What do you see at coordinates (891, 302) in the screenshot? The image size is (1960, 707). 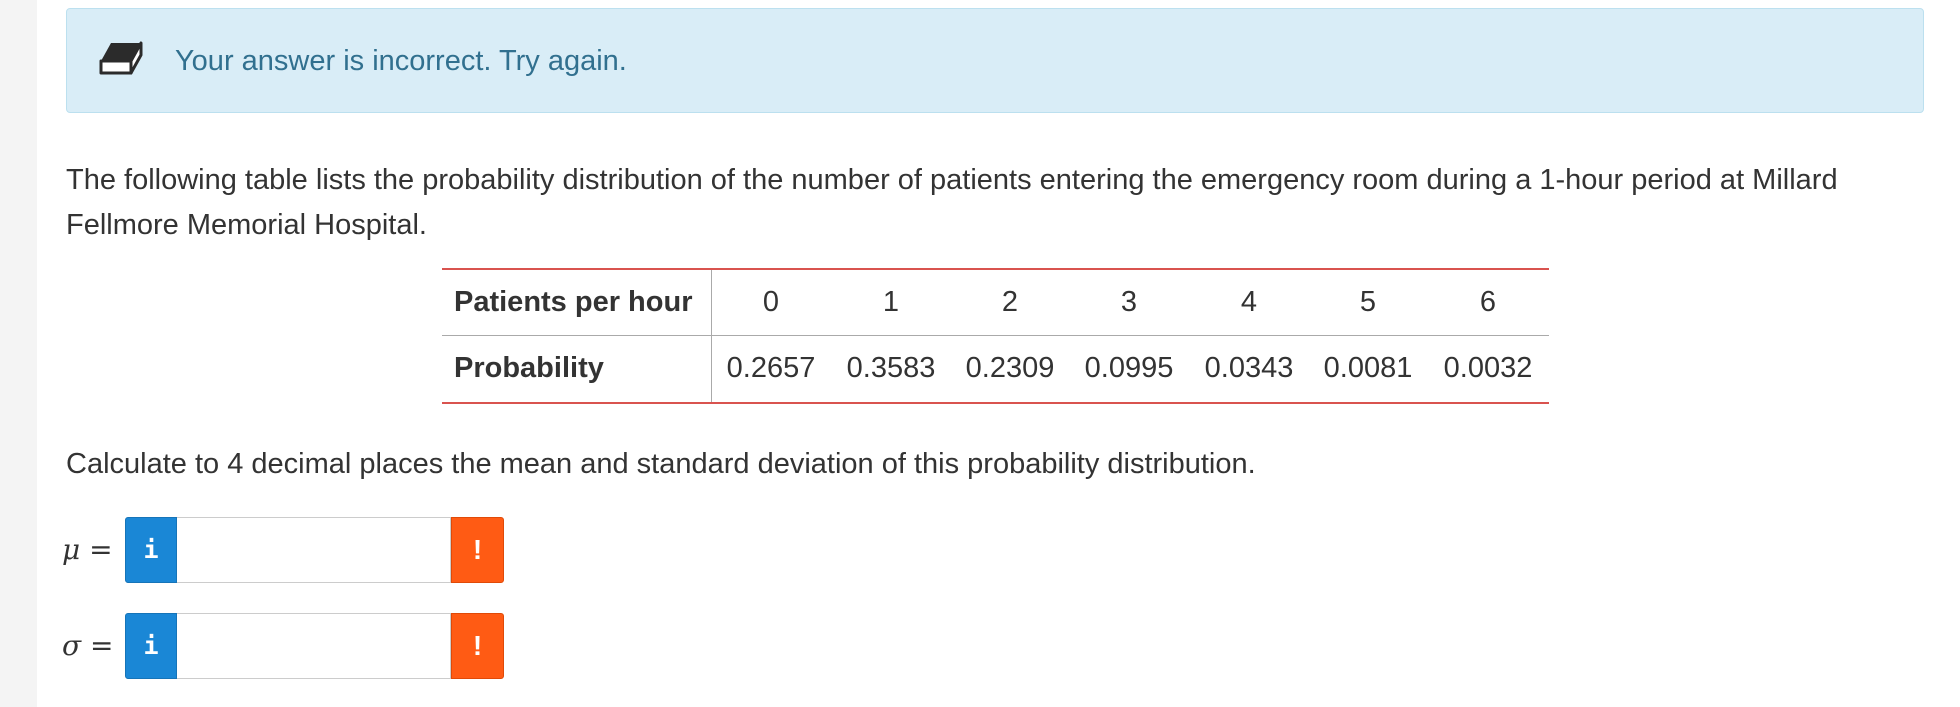 I see `patients-cell: 1` at bounding box center [891, 302].